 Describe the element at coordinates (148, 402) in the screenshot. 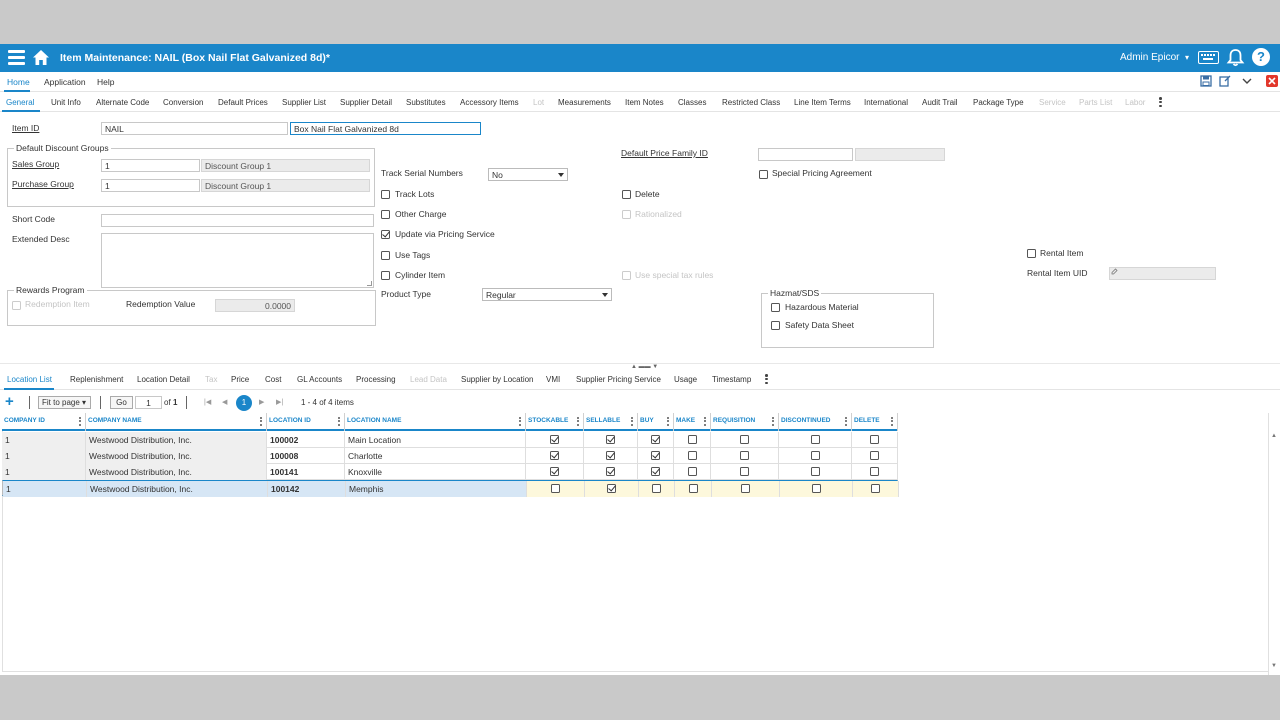

I see `page-number-input: 1` at that location.